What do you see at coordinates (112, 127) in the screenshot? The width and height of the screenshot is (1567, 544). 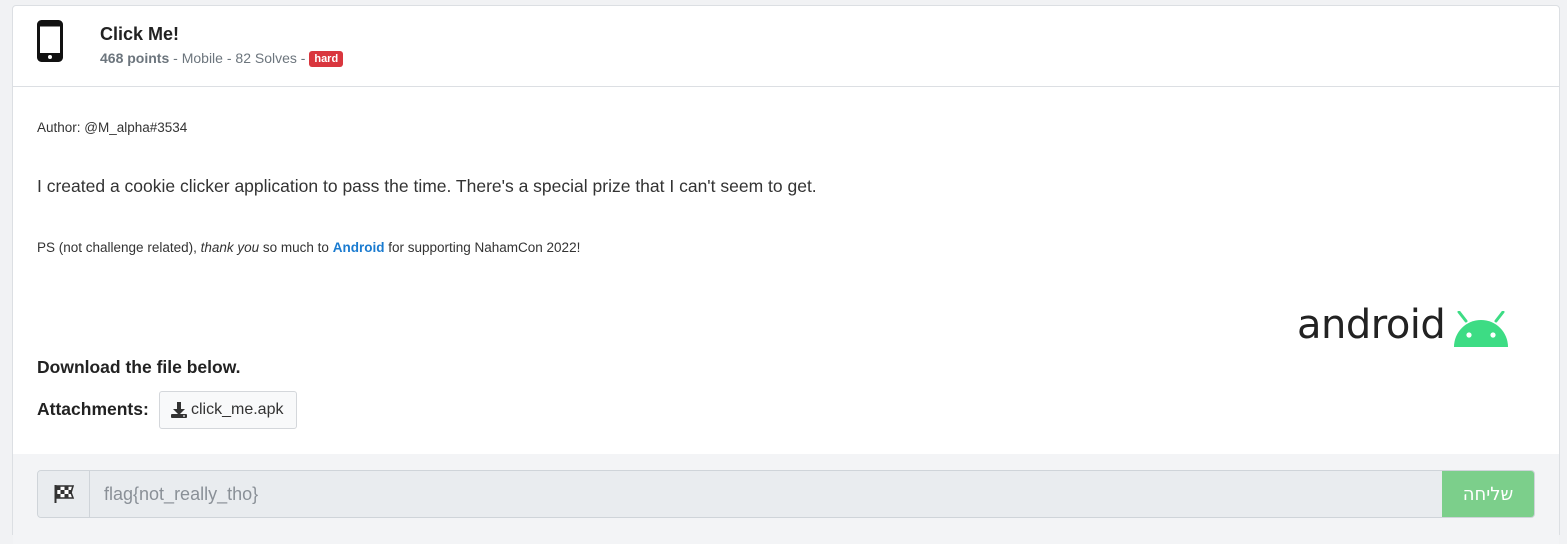 I see `challenge-author: Author: @M_alpha#3534` at bounding box center [112, 127].